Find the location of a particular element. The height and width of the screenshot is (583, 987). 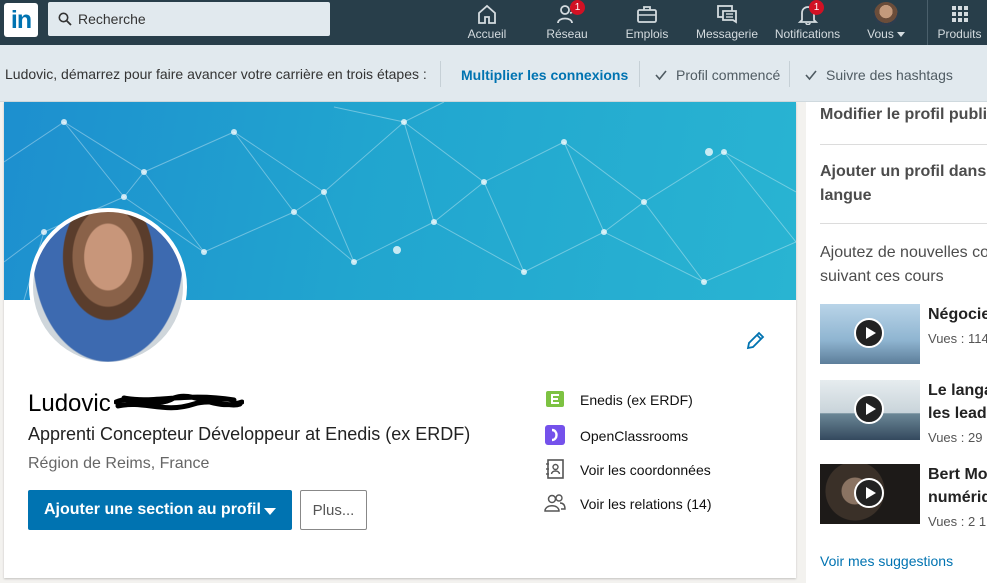

step-profile-started: Profil commencé is located at coordinates (718, 75).